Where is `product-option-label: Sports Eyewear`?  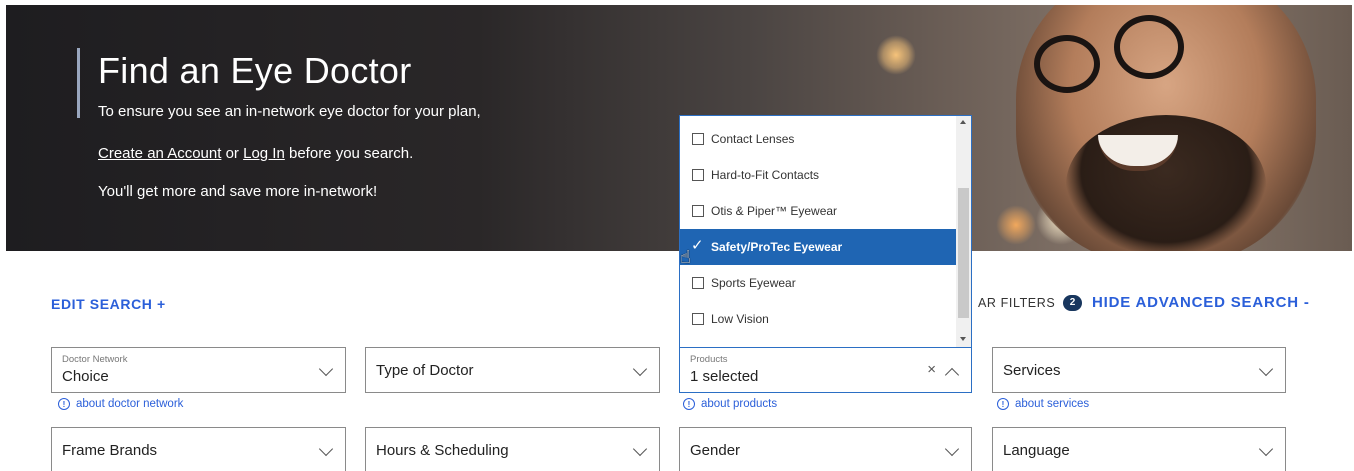
product-option-label: Sports Eyewear is located at coordinates (753, 283).